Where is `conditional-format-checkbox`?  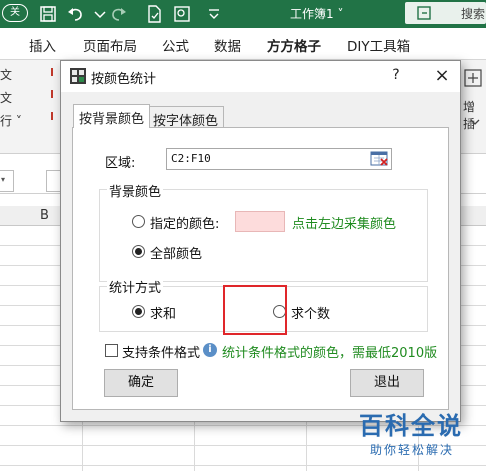
conditional-format-checkbox is located at coordinates (111, 350).